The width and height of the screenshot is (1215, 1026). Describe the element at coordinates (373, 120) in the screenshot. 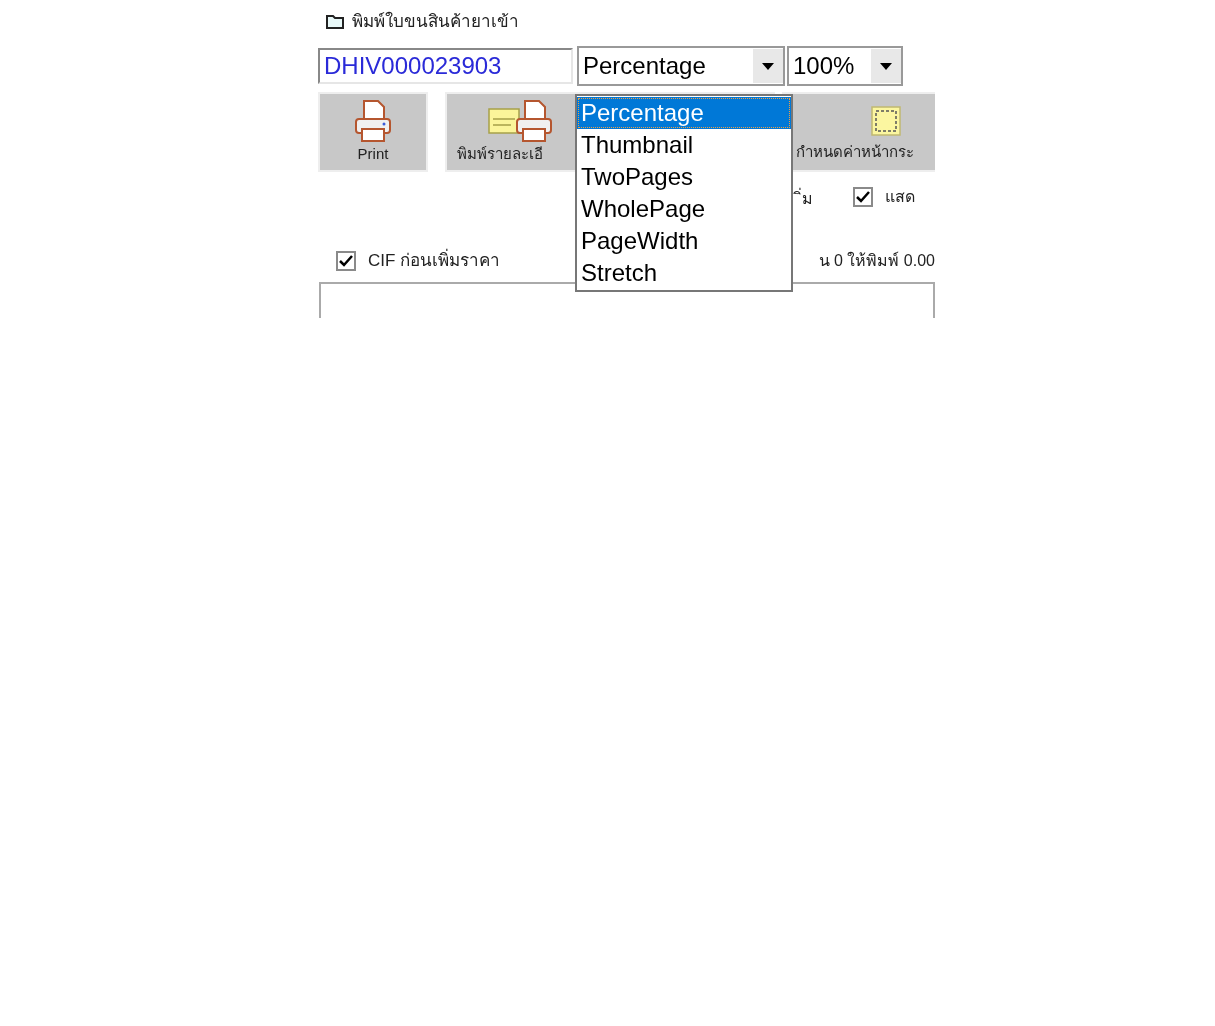

I see `printer-icon` at that location.